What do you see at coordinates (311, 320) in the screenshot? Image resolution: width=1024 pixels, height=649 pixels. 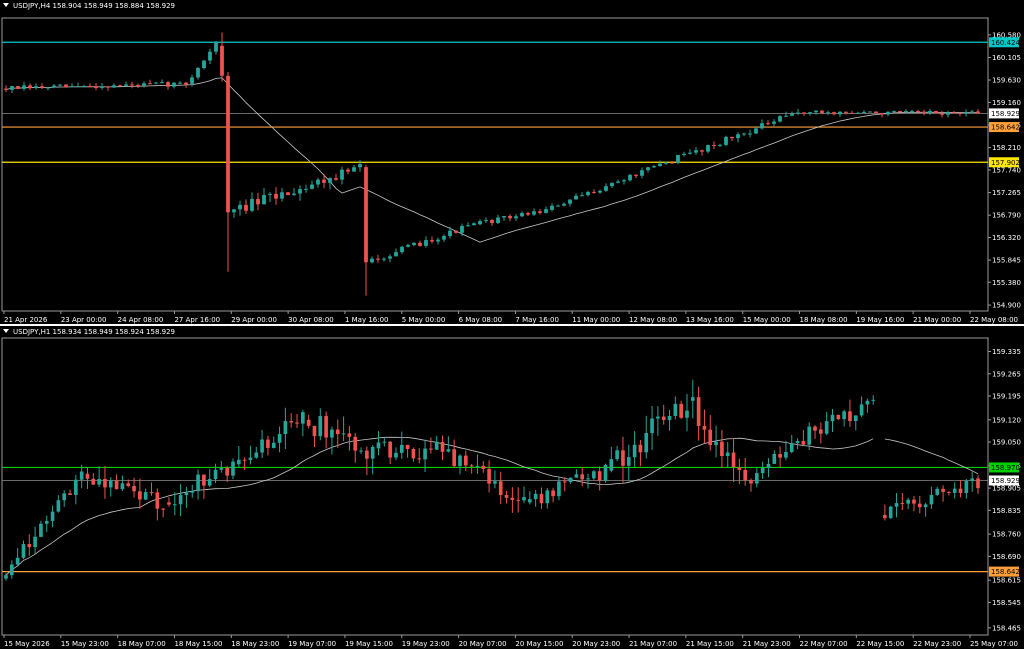 I see `x-tick-label: 30 Apr 08:00` at bounding box center [311, 320].